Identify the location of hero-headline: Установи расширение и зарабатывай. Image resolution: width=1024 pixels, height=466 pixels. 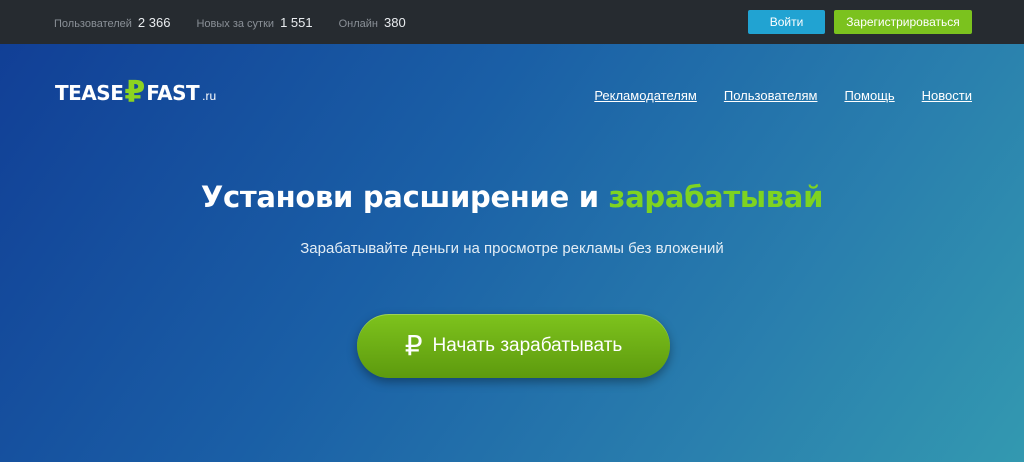
(512, 197).